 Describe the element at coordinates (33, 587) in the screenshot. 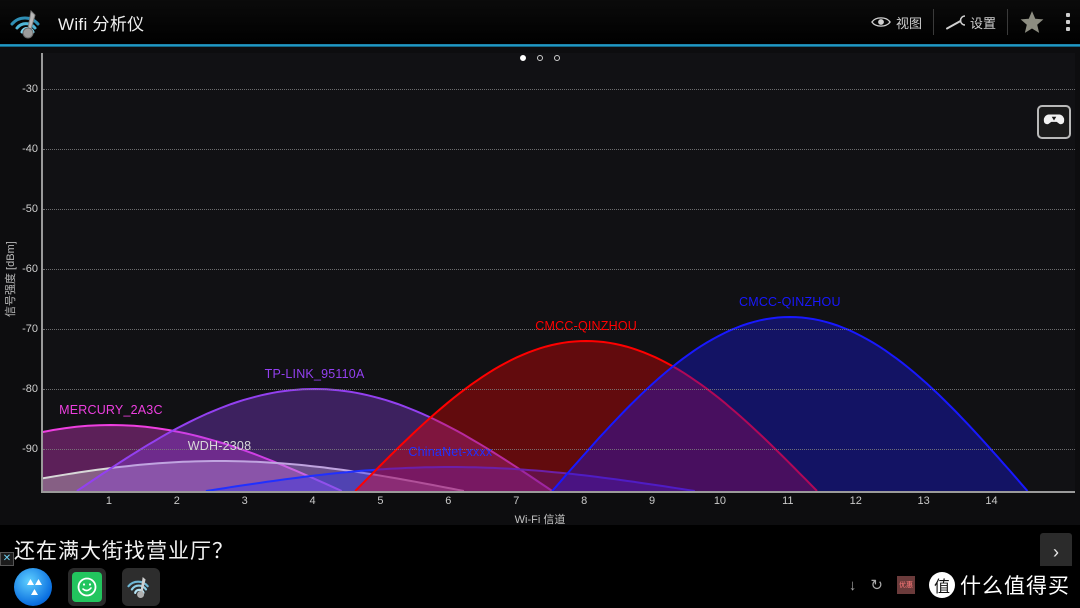

I see `app-store-icon` at that location.